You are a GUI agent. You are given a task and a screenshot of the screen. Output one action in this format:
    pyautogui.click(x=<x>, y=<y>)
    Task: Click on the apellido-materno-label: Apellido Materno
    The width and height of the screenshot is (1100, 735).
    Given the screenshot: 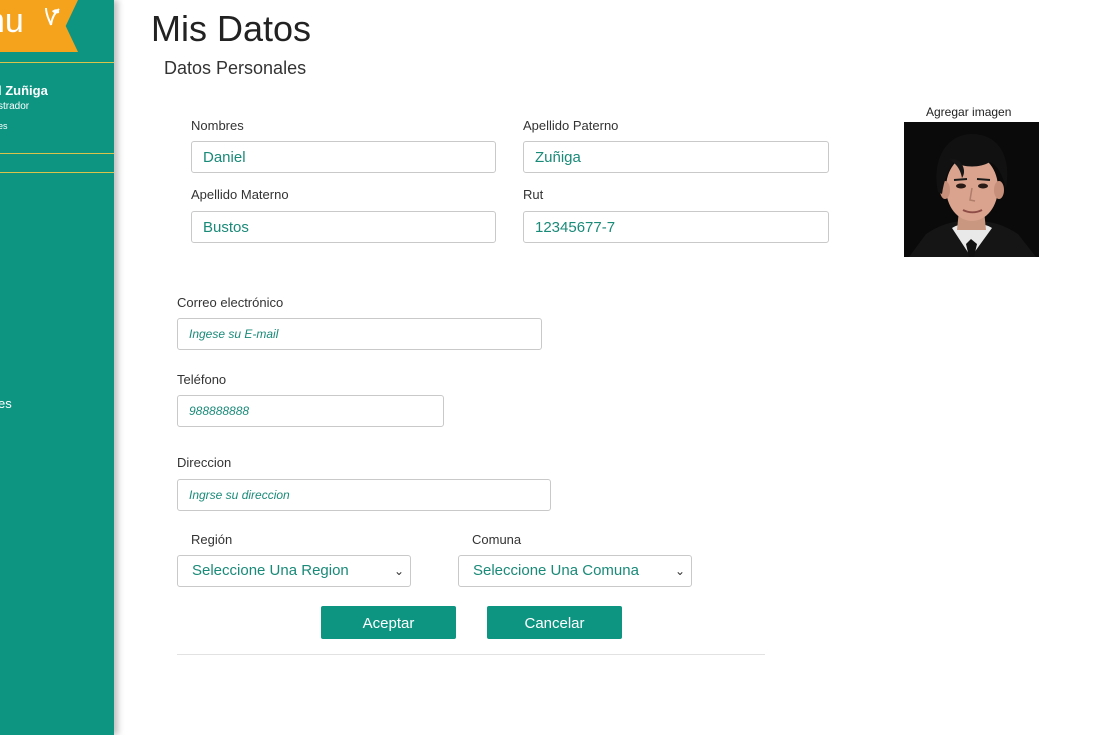 What is the action you would take?
    pyautogui.click(x=240, y=194)
    